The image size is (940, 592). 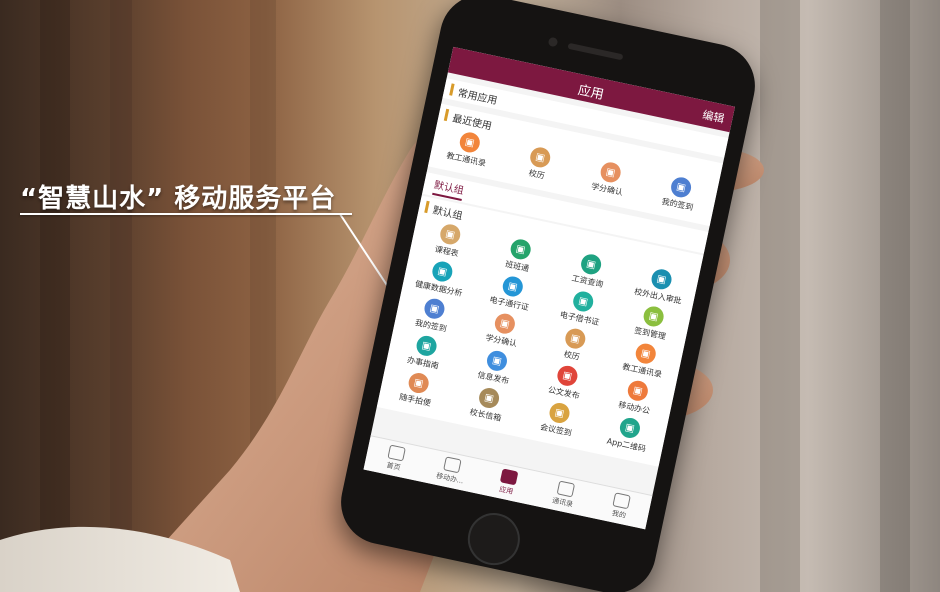 I want to click on app-label: 公文发布, so click(x=564, y=393).